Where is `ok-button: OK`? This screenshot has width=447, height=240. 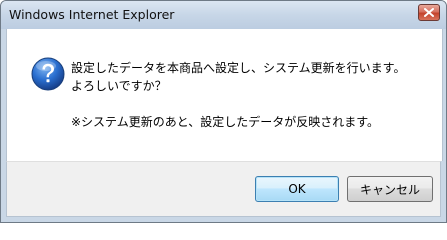
ok-button: OK is located at coordinates (297, 189).